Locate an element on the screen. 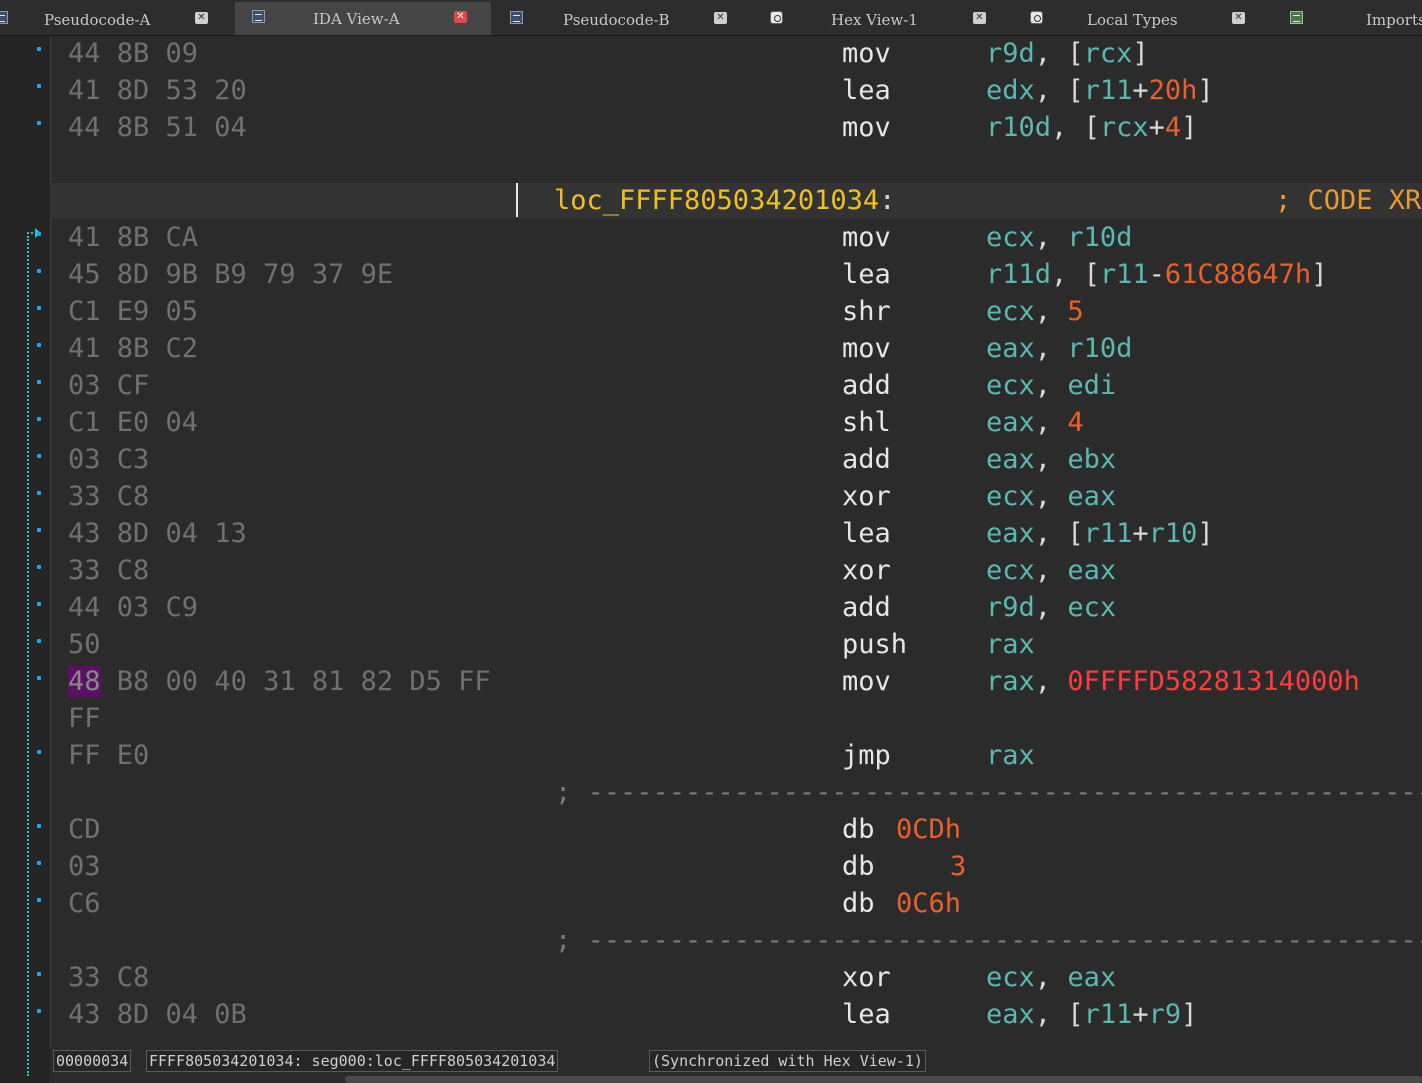 Image resolution: width=1422 pixels, height=1083 pixels. immediate: 61C88647h is located at coordinates (1238, 274).